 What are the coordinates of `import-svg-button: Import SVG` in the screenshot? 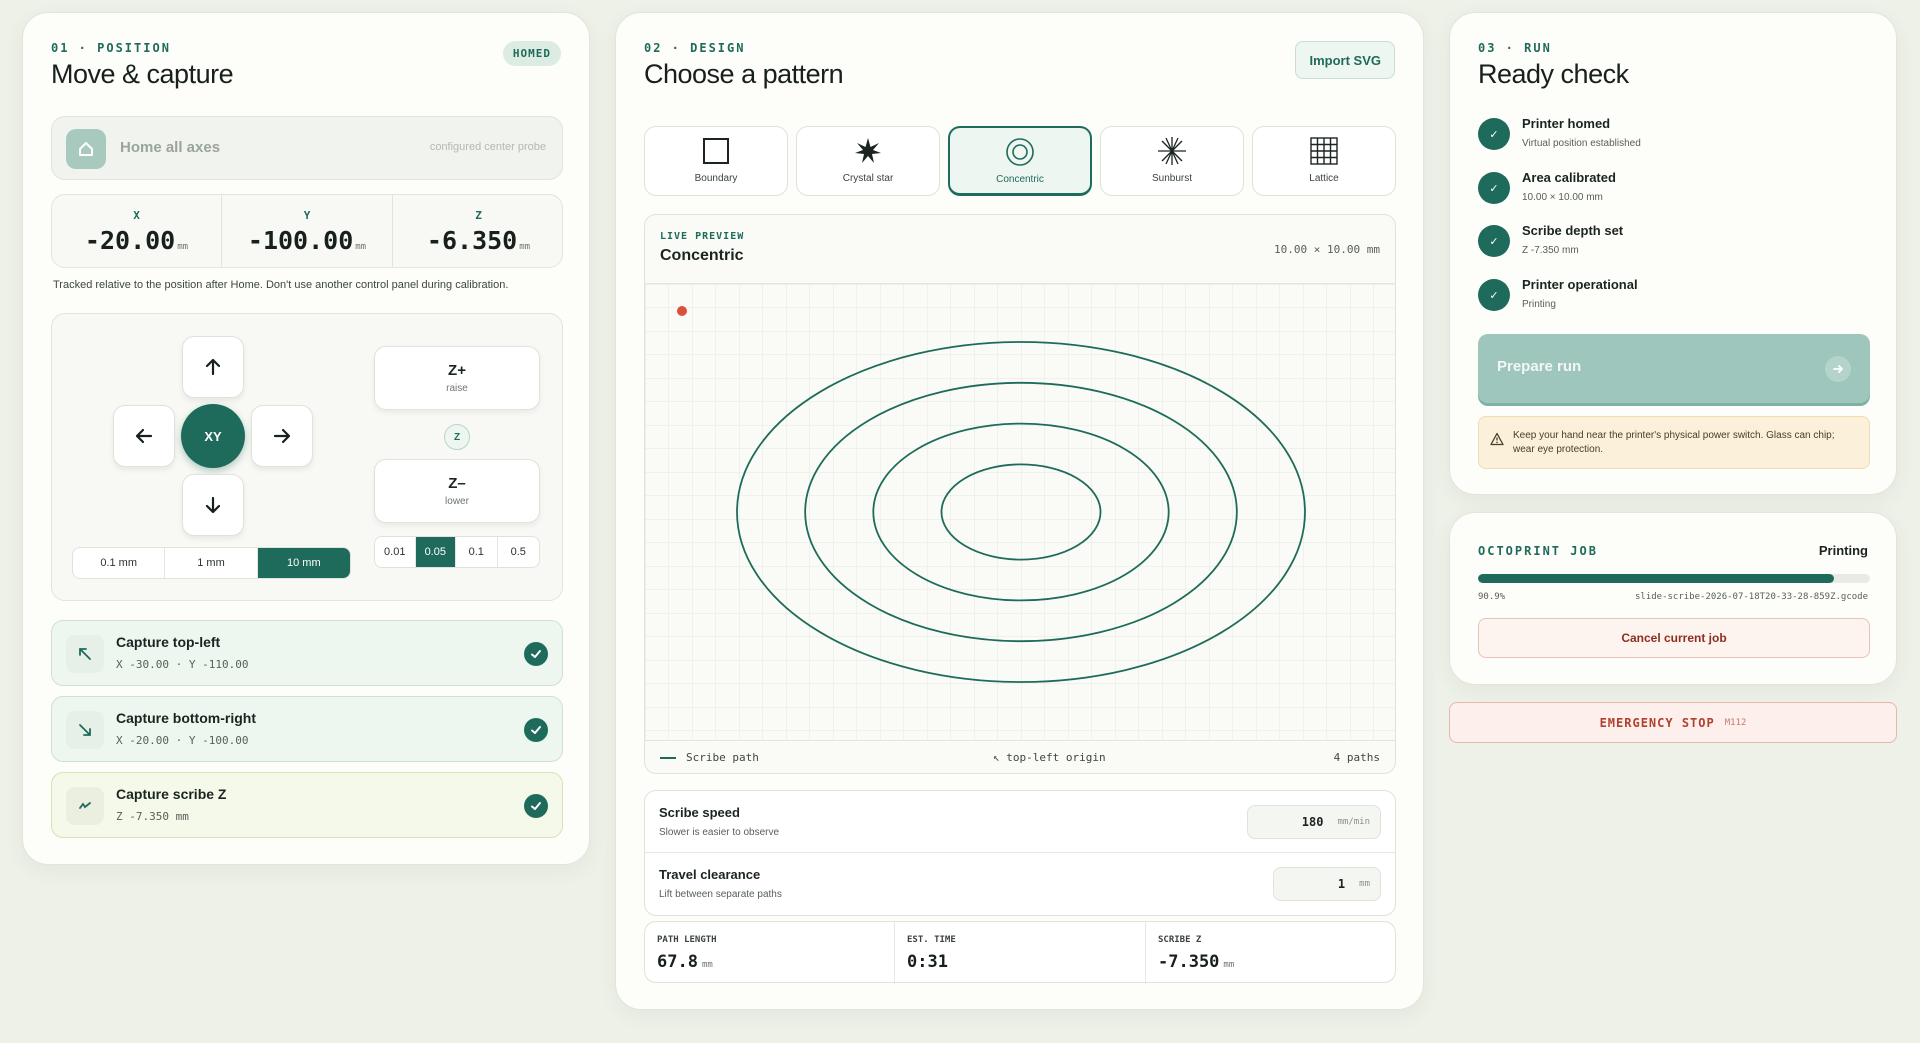 It's located at (1345, 60).